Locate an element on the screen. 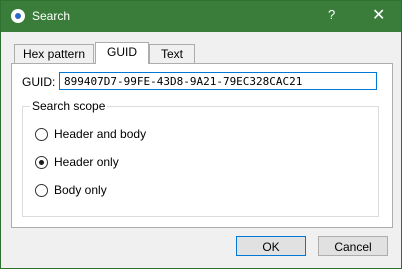 This screenshot has height=269, width=402. radio-header-only: Header only is located at coordinates (77, 162).